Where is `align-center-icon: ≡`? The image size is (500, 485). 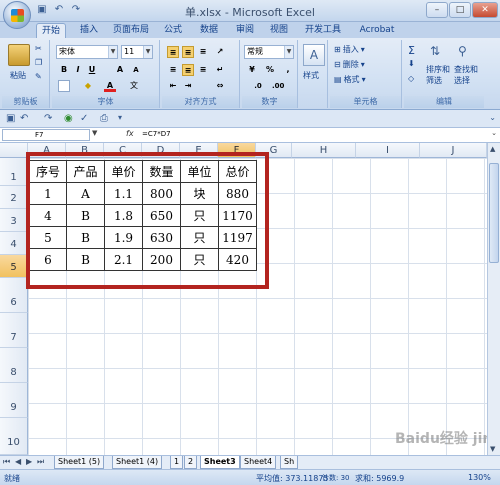 align-center-icon: ≡ is located at coordinates (188, 70).